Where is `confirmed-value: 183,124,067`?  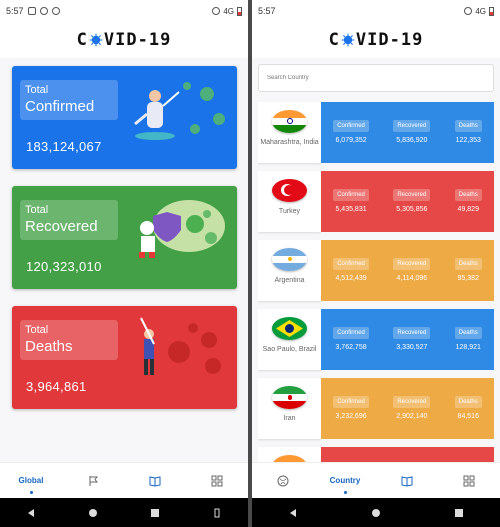 confirmed-value: 183,124,067 is located at coordinates (64, 146).